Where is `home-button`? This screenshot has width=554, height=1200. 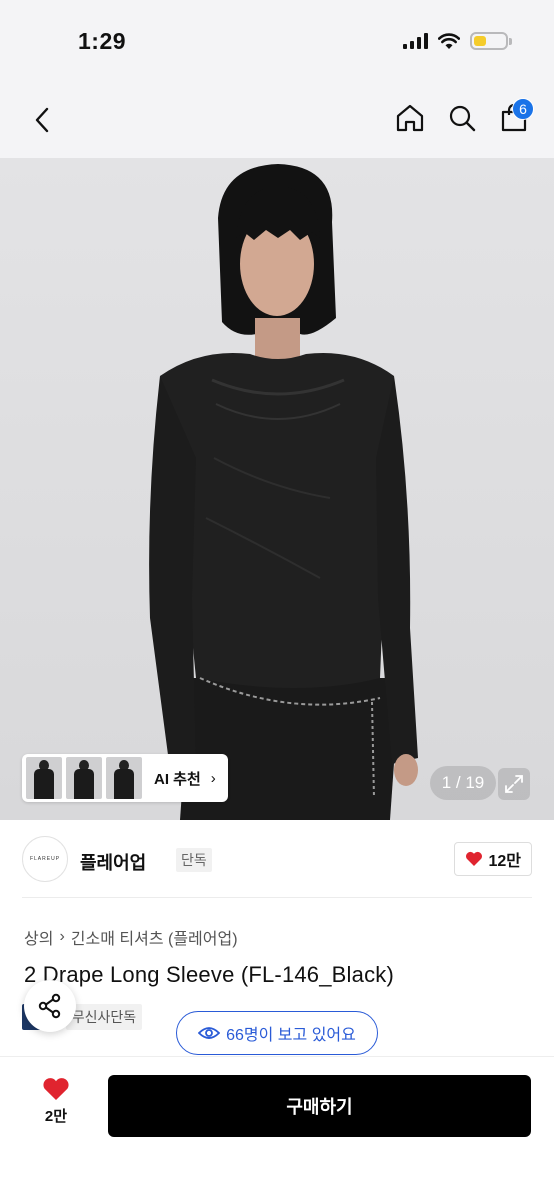 home-button is located at coordinates (410, 118).